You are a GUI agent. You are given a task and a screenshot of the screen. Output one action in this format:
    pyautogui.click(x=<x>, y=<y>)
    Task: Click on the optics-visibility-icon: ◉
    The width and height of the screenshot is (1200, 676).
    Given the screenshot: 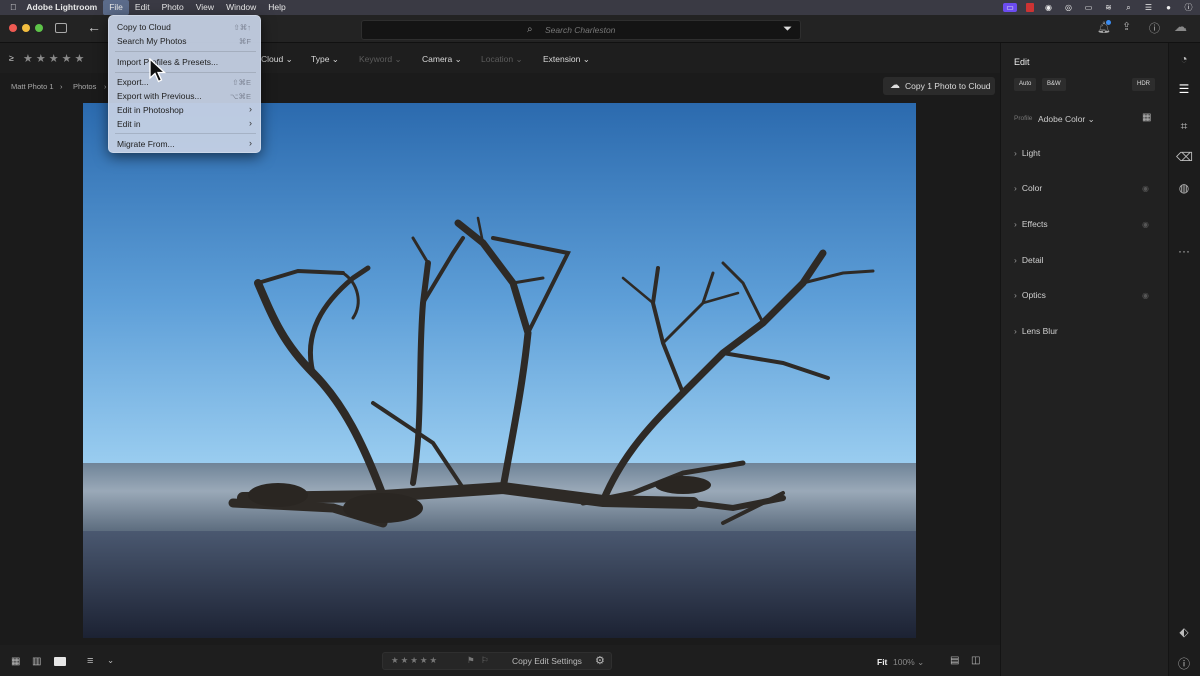 What is the action you would take?
    pyautogui.click(x=1145, y=295)
    